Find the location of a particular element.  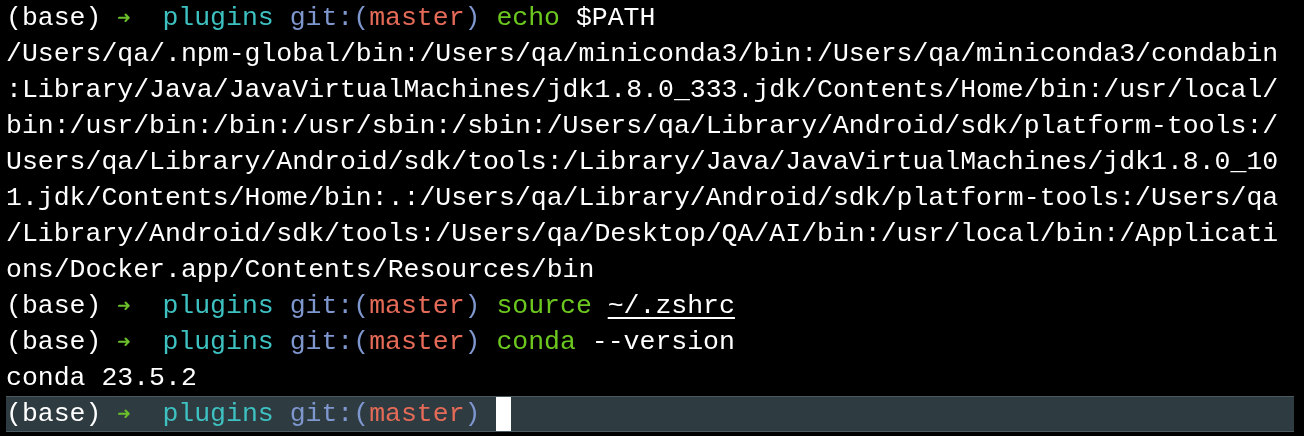

output-line: Users/qa/Library/Android/sdk/tools:/Library/Java/JavaVirtualMachines/jdk1.8.0_10 is located at coordinates (643, 162).